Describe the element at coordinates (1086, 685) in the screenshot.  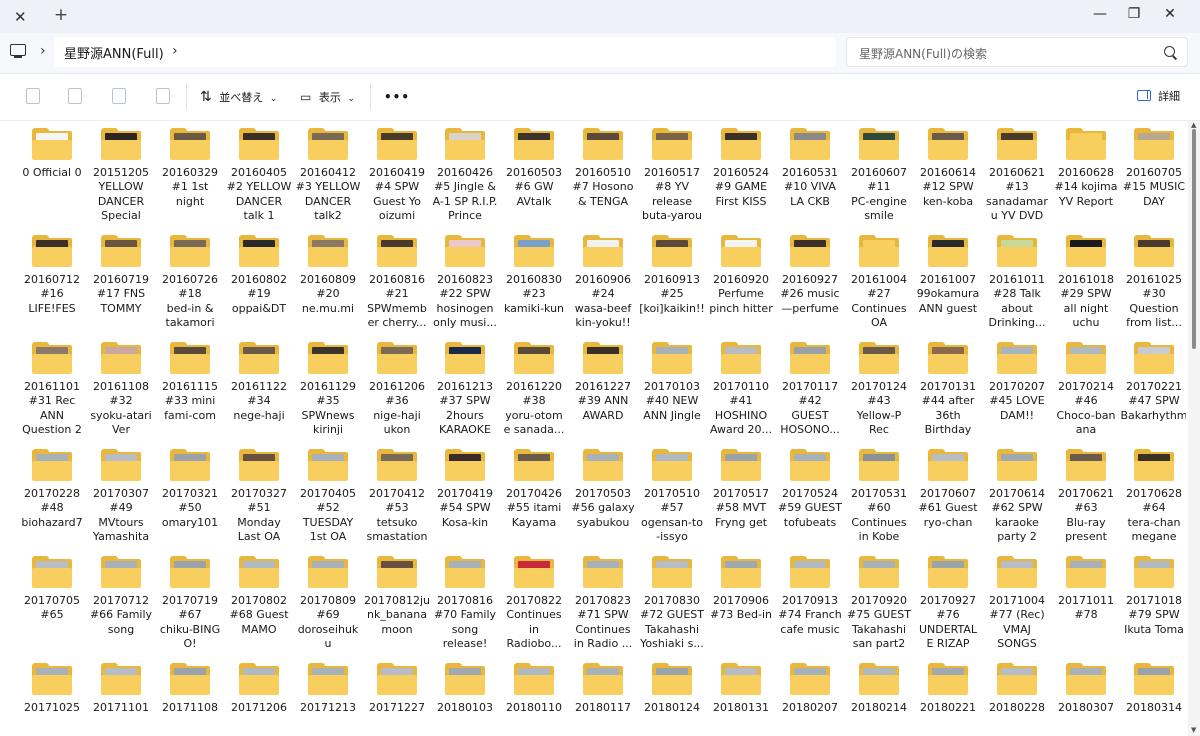
I see `folder-item: 20180307` at that location.